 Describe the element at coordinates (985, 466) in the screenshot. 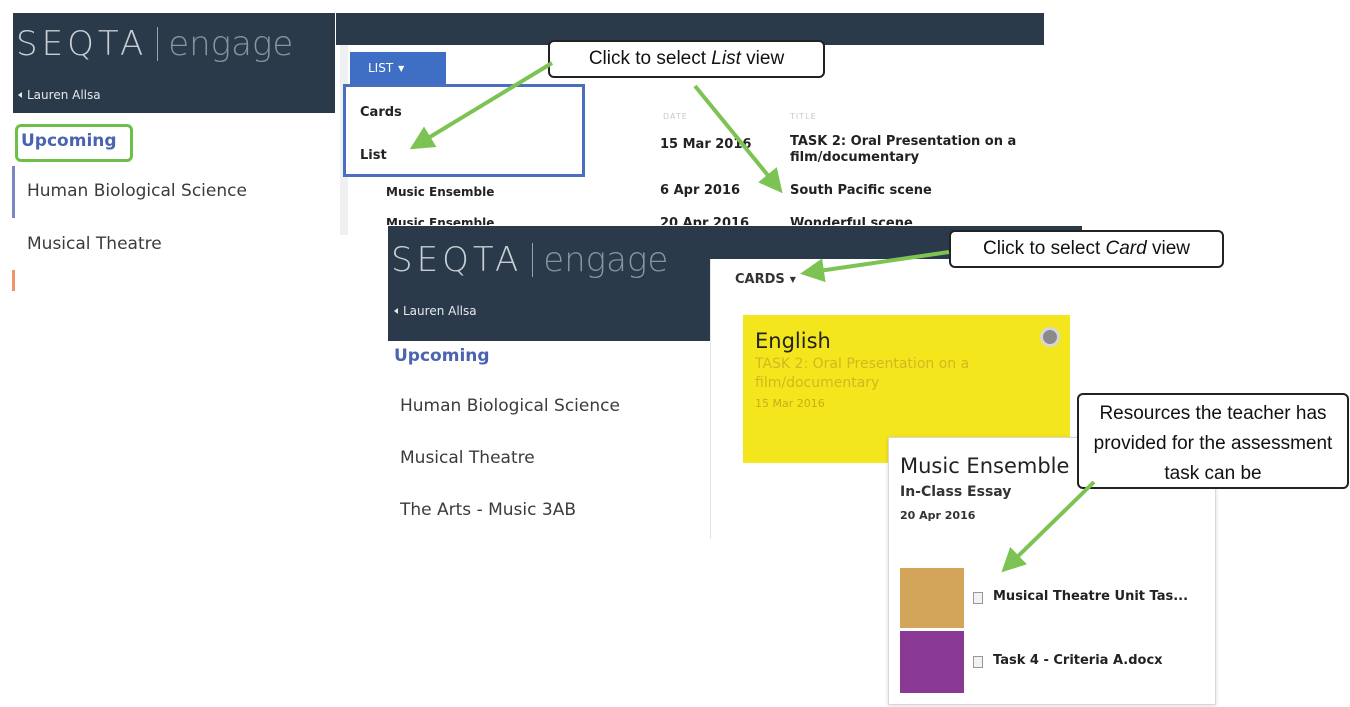

I see `card-music-subject: Music Ensemble` at that location.